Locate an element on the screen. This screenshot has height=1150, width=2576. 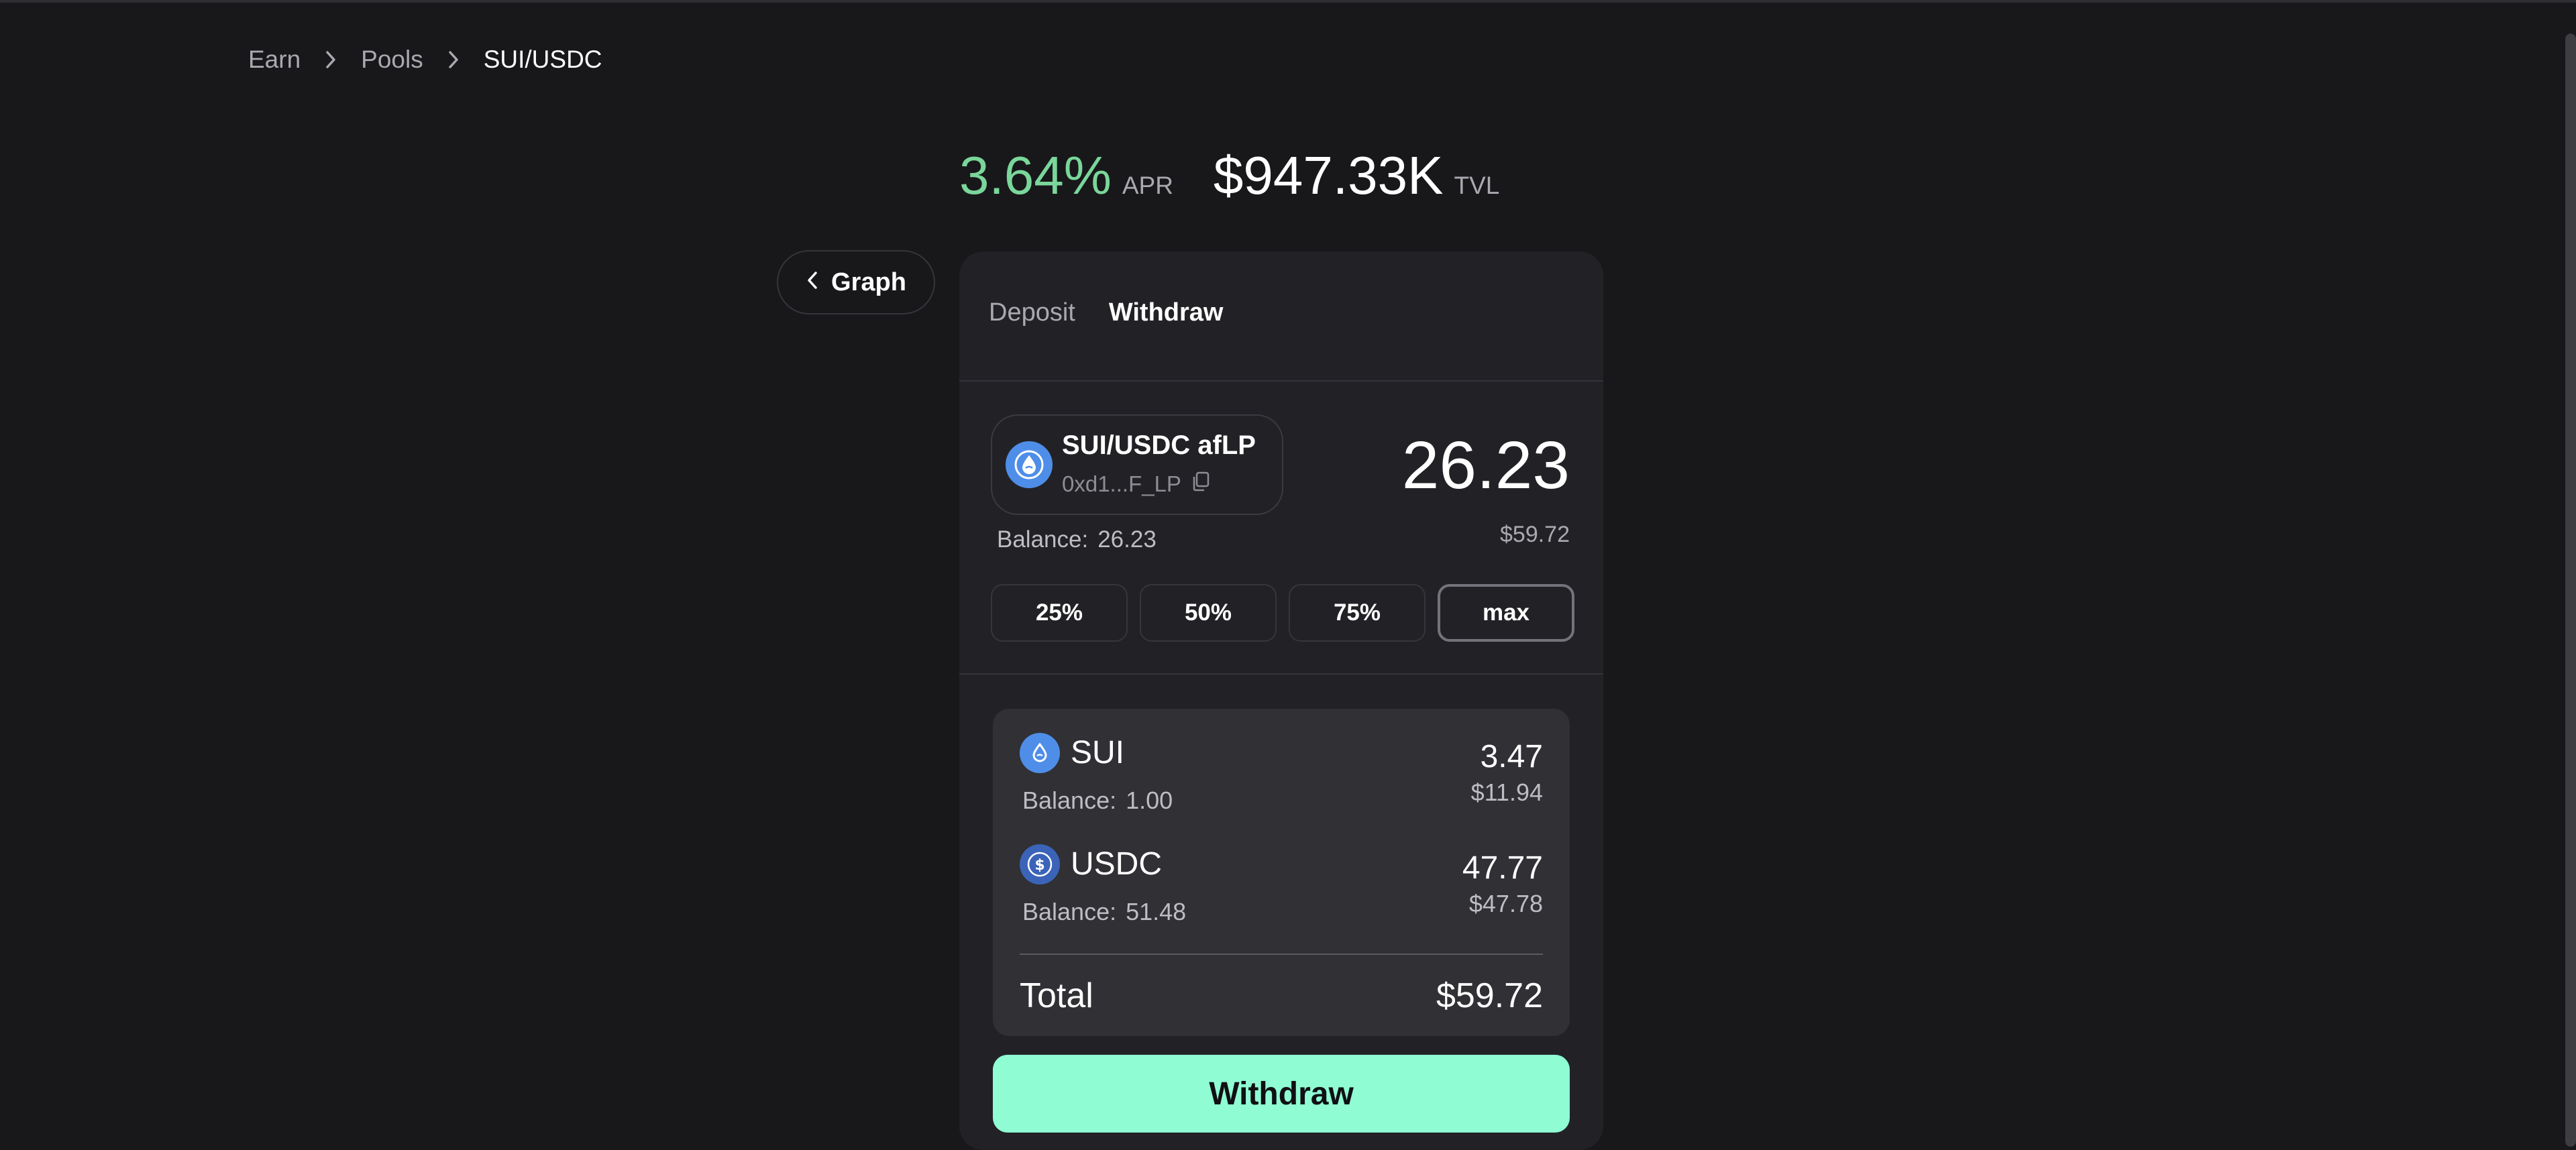
coin-balance: Balance: 1.00 is located at coordinates (1097, 801).